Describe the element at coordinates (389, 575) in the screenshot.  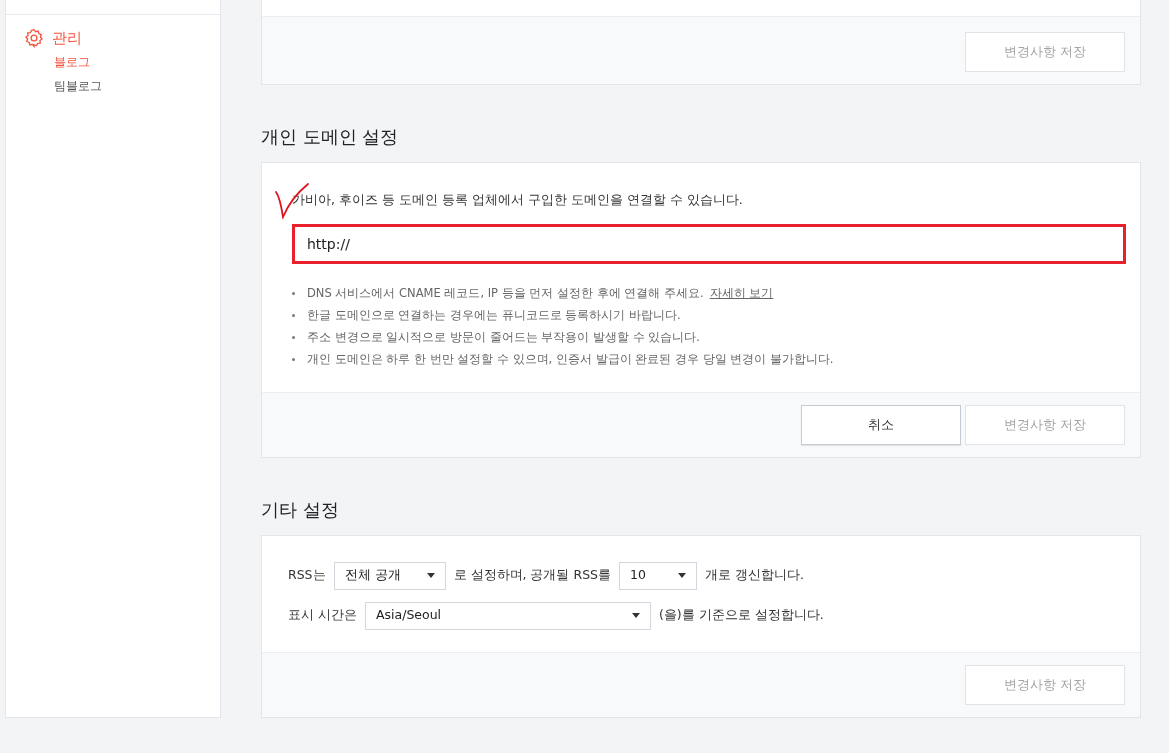
I see `dropdown: 전체 공개` at that location.